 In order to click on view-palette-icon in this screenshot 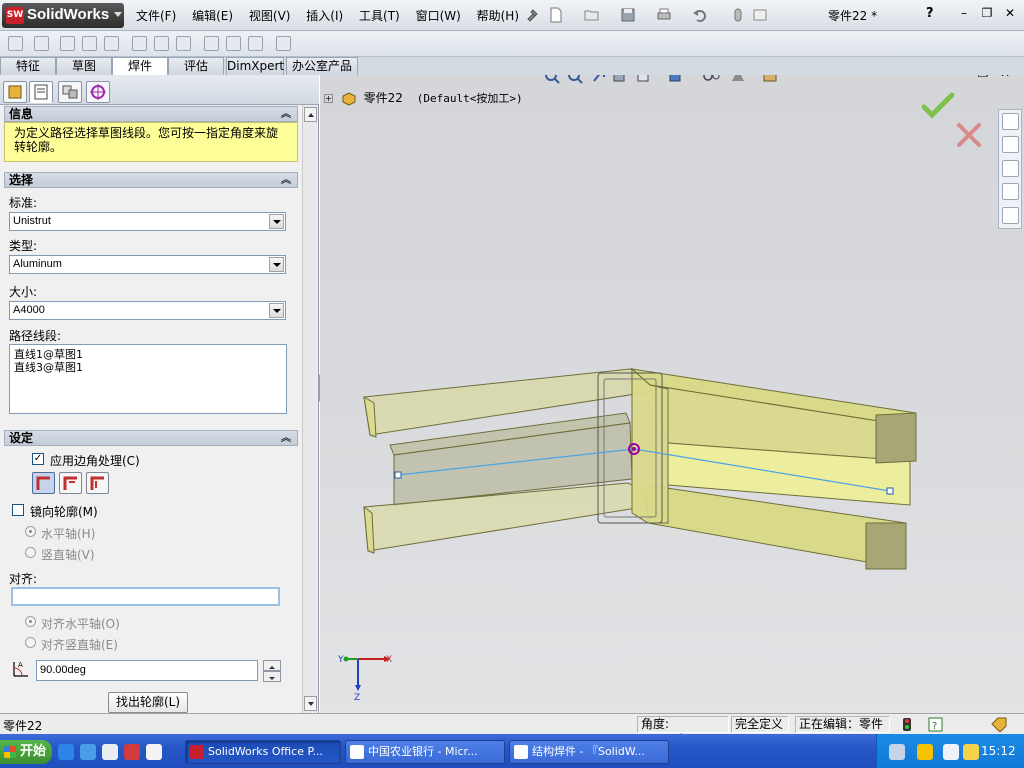, I will do `click(1010, 191)`.